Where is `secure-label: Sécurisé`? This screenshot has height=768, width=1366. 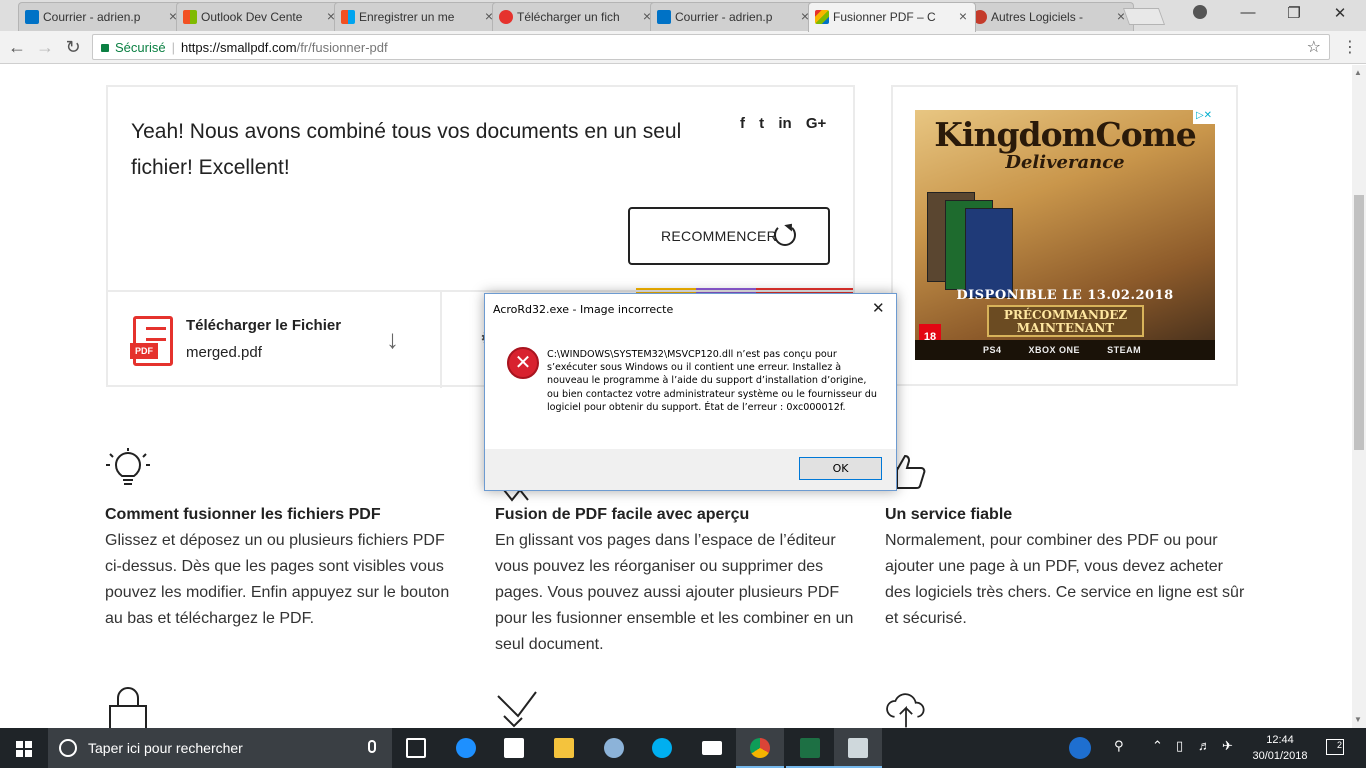
secure-label: Sécurisé is located at coordinates (140, 47).